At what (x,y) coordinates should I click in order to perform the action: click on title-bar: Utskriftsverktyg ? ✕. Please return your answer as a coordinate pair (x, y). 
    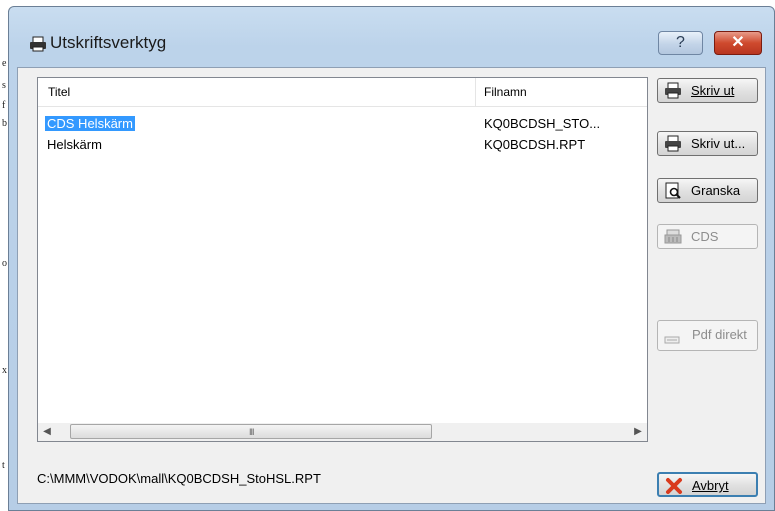
    Looking at the image, I should click on (391, 37).